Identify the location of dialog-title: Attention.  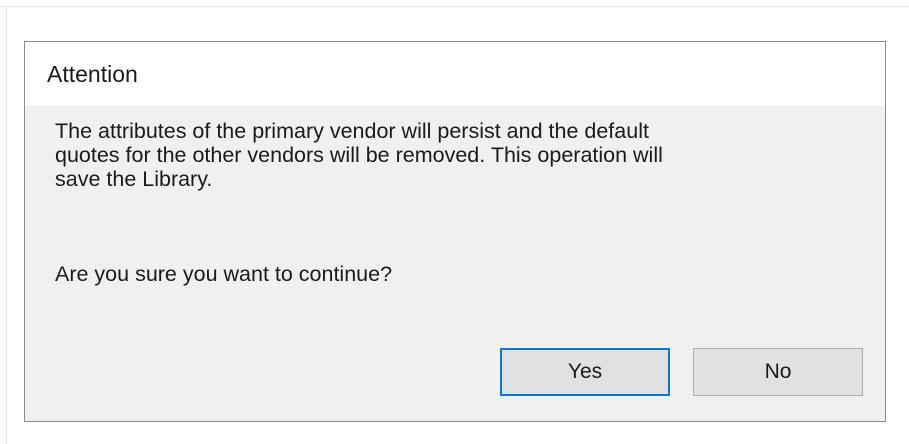
(92, 74).